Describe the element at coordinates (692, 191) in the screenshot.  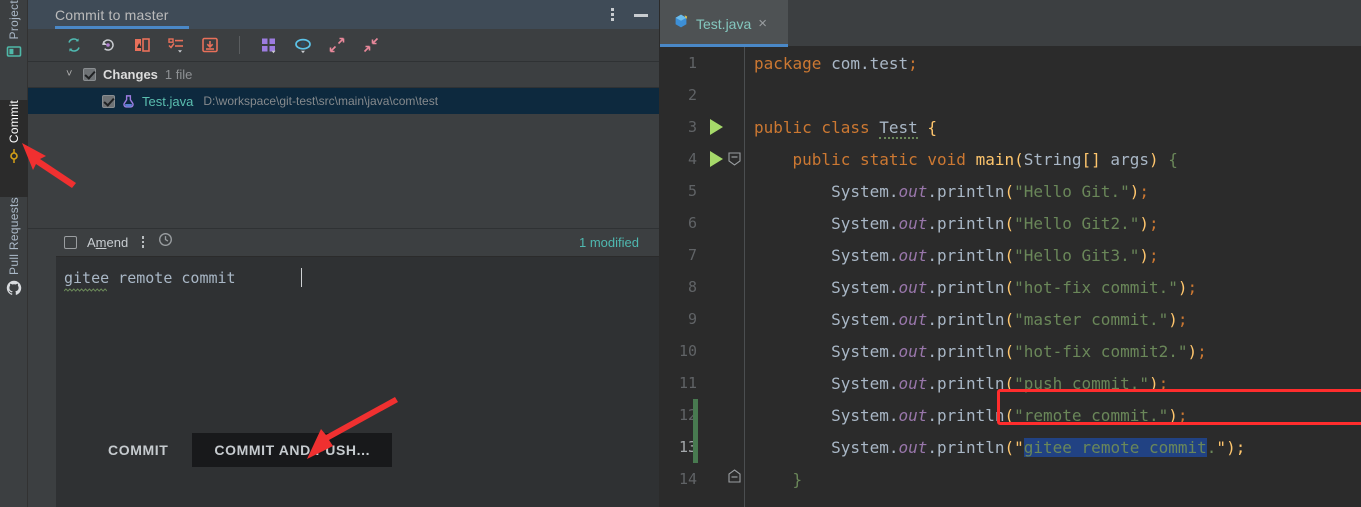
I see `line-number: 5` at that location.